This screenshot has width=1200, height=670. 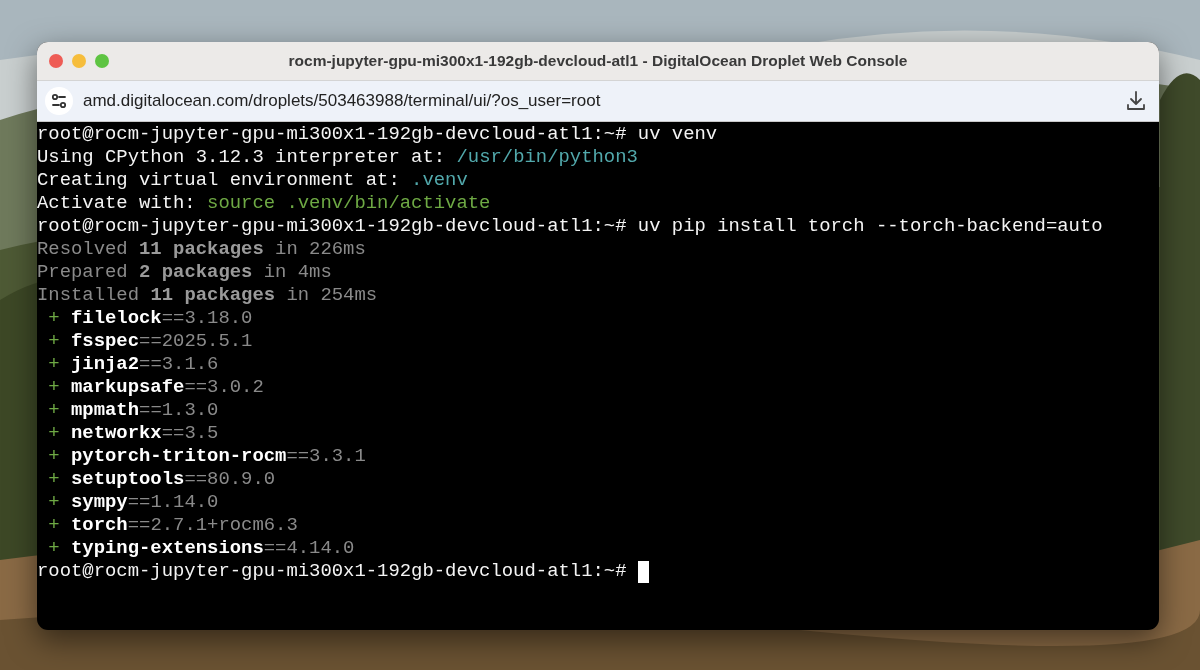 What do you see at coordinates (377, 134) in the screenshot?
I see `terminal-line: root@rocm-jupyter-gpu-mi300x1-192gb-devcloud-atl1:~# uv venv` at bounding box center [377, 134].